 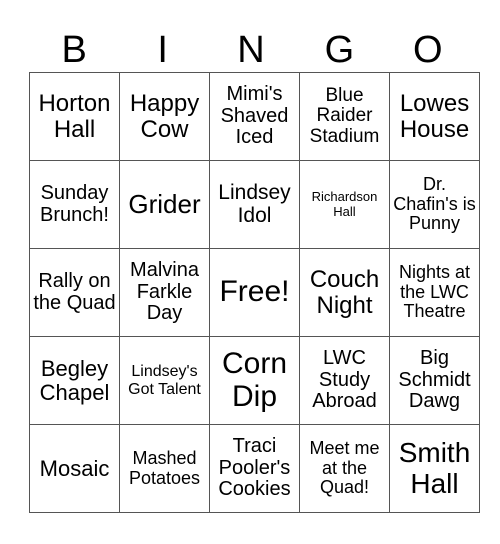 I want to click on bingo-header: BINGO, so click(x=251, y=50).